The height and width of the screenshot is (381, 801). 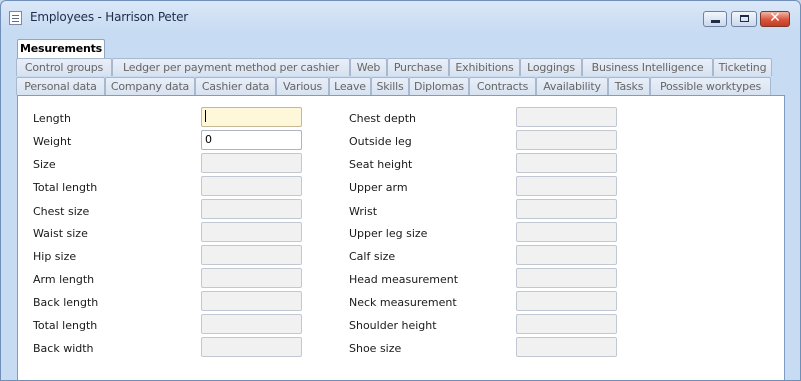 What do you see at coordinates (363, 211) in the screenshot?
I see `field-label: Wrist` at bounding box center [363, 211].